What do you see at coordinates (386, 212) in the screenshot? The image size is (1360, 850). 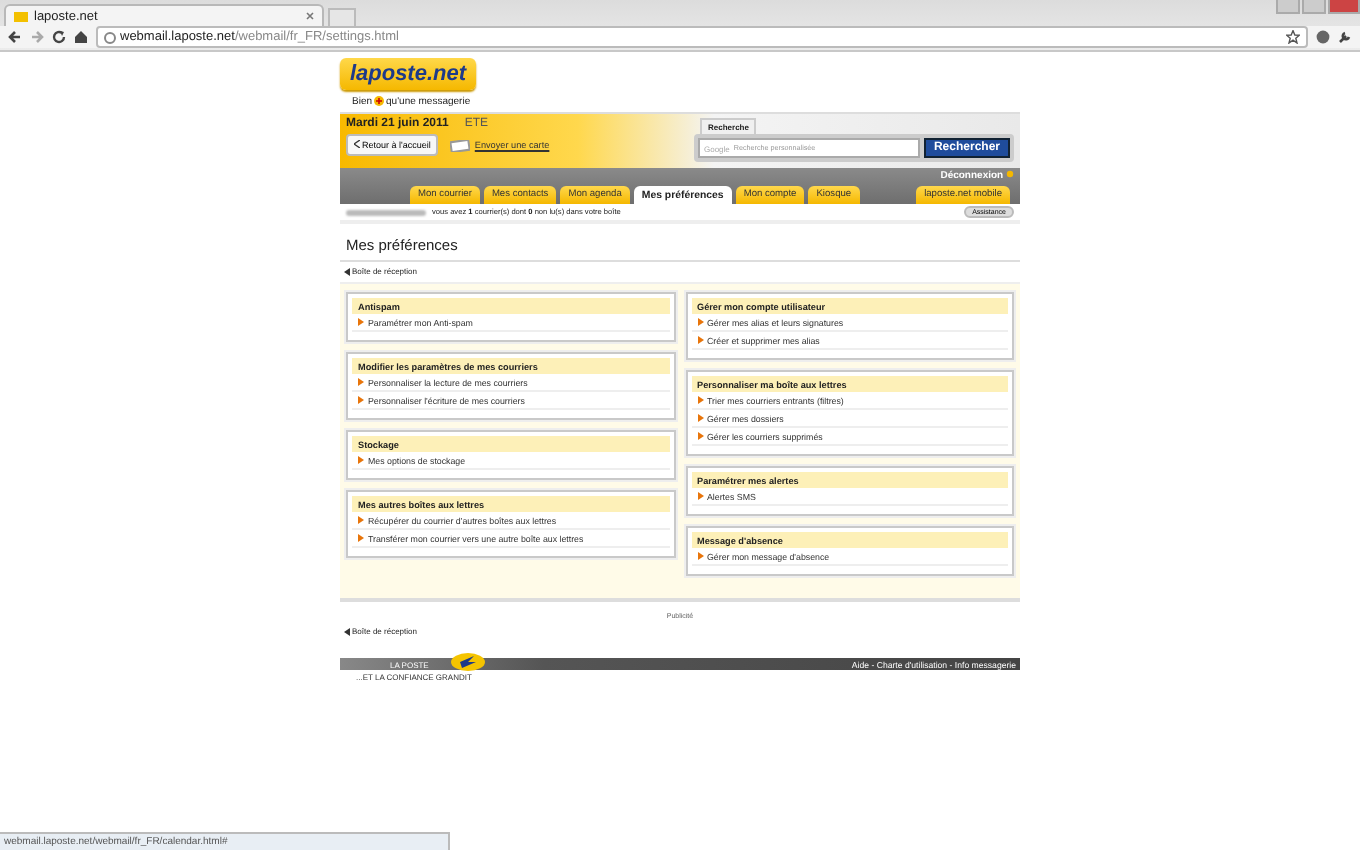 I see `blurred-address` at bounding box center [386, 212].